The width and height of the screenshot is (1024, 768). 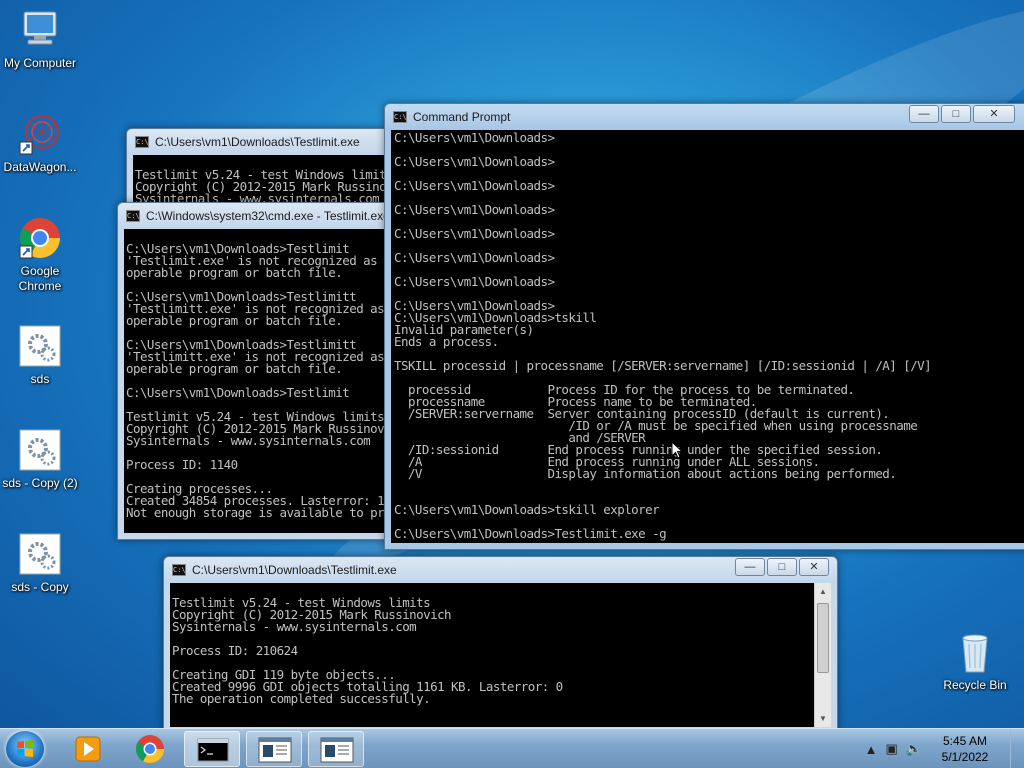 What do you see at coordinates (294, 570) in the screenshot?
I see `window-title: C:\Users\vm1\Downloads\Testlimit.exe` at bounding box center [294, 570].